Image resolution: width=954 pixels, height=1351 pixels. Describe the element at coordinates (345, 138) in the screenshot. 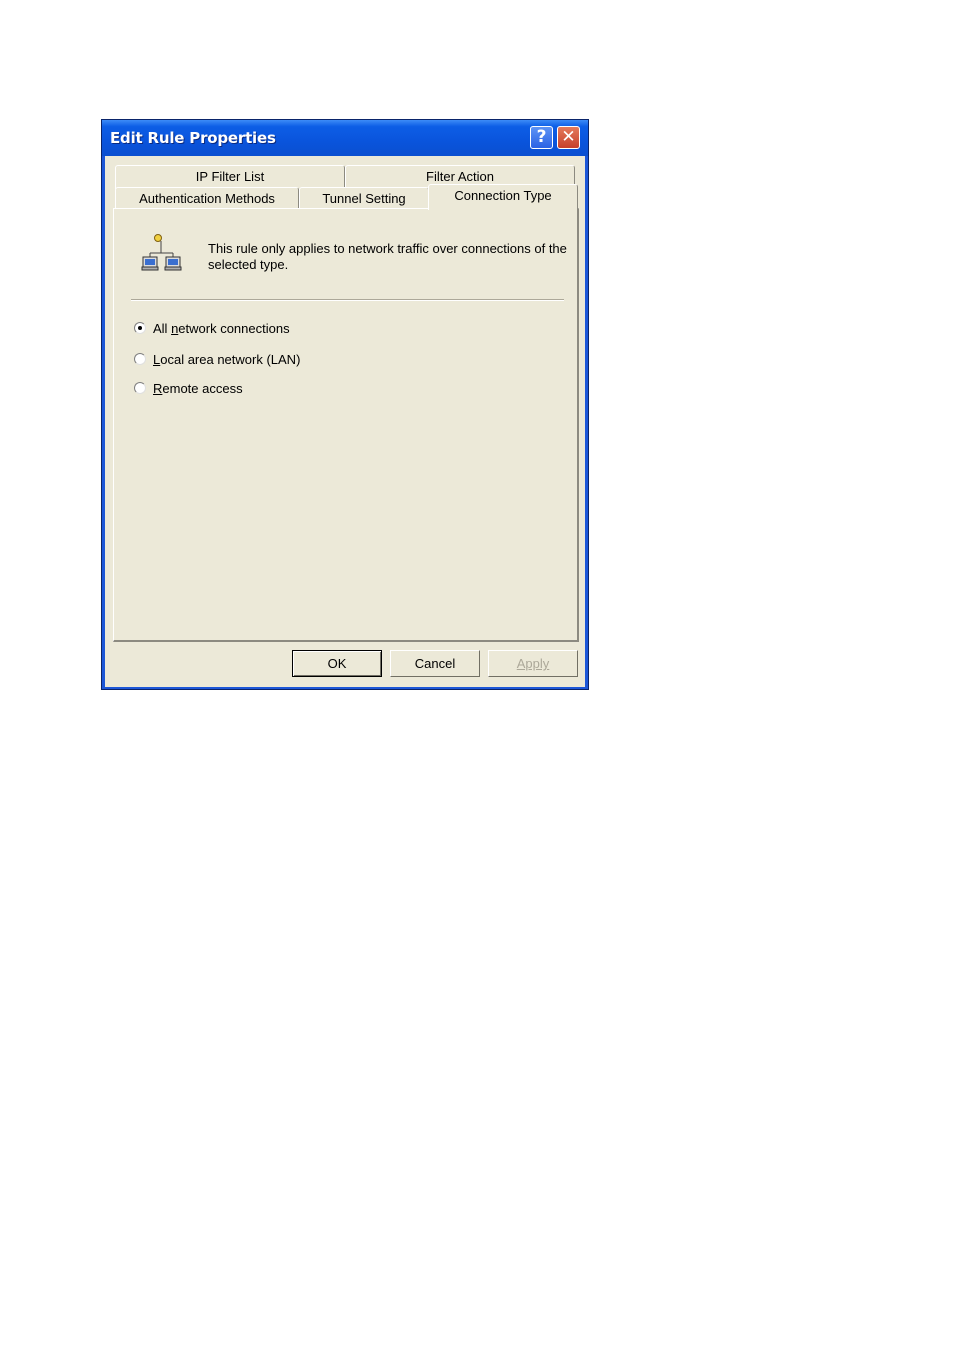

I see `title-bar: Edit Rule Properties ? ✕` at that location.